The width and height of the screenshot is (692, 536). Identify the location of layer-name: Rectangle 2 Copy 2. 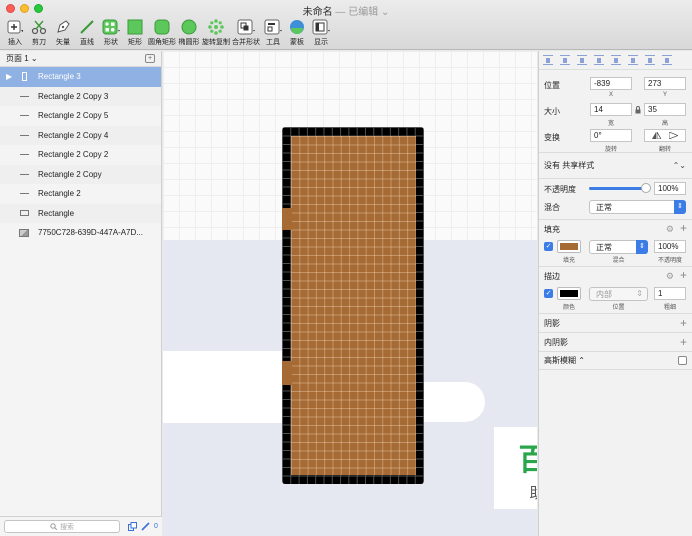
(73, 155).